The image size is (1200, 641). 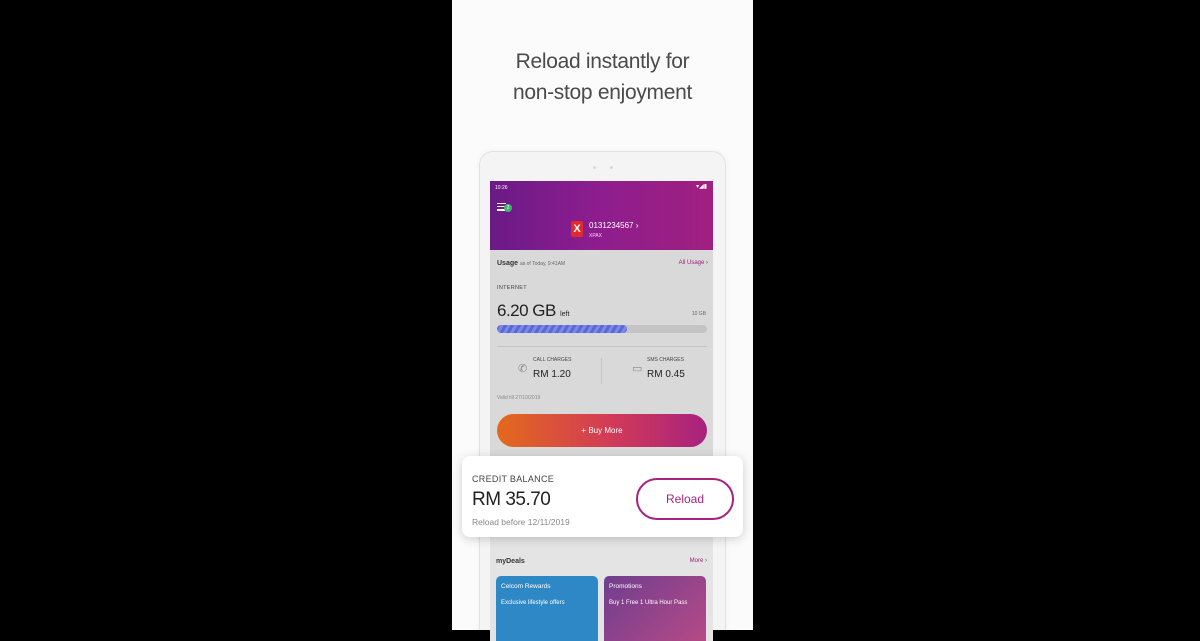 What do you see at coordinates (602, 61) in the screenshot?
I see `headline-line-1: Reload instantly for` at bounding box center [602, 61].